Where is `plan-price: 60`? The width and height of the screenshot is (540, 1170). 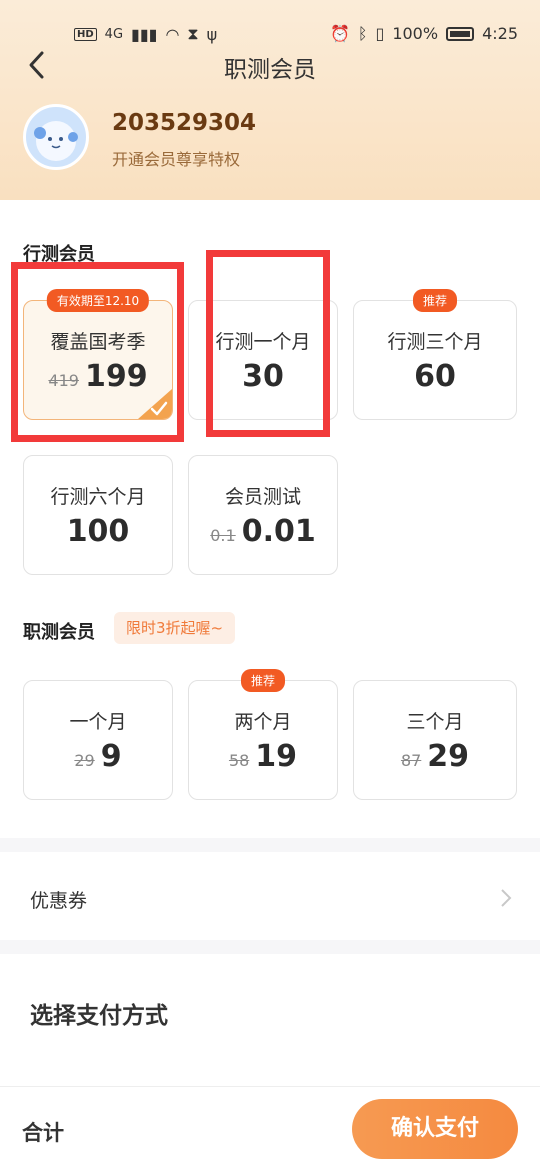
plan-price: 60 is located at coordinates (435, 376).